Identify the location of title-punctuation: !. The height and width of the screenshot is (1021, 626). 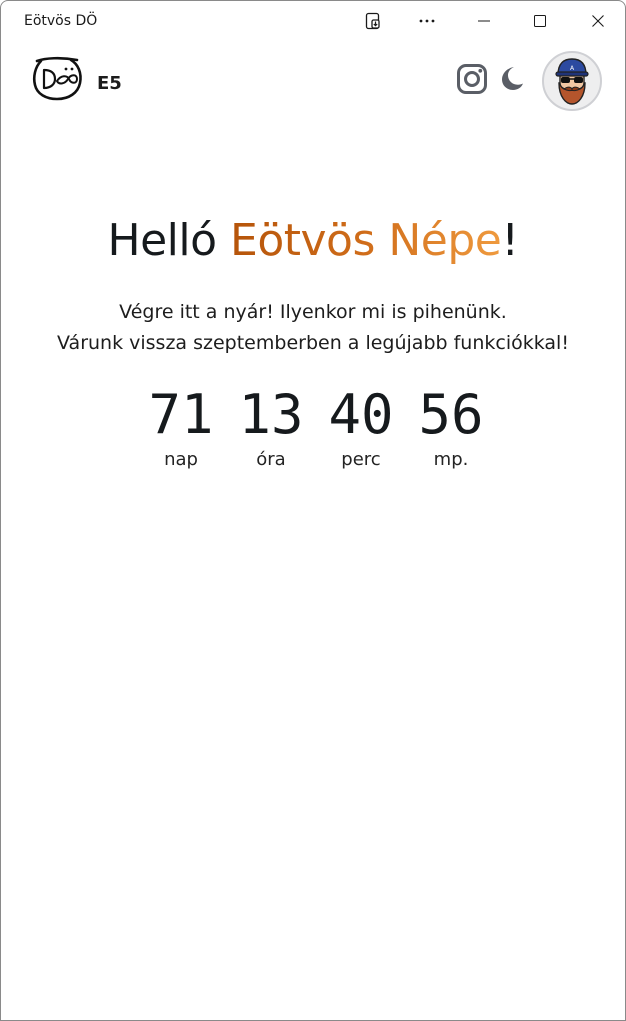
(510, 240).